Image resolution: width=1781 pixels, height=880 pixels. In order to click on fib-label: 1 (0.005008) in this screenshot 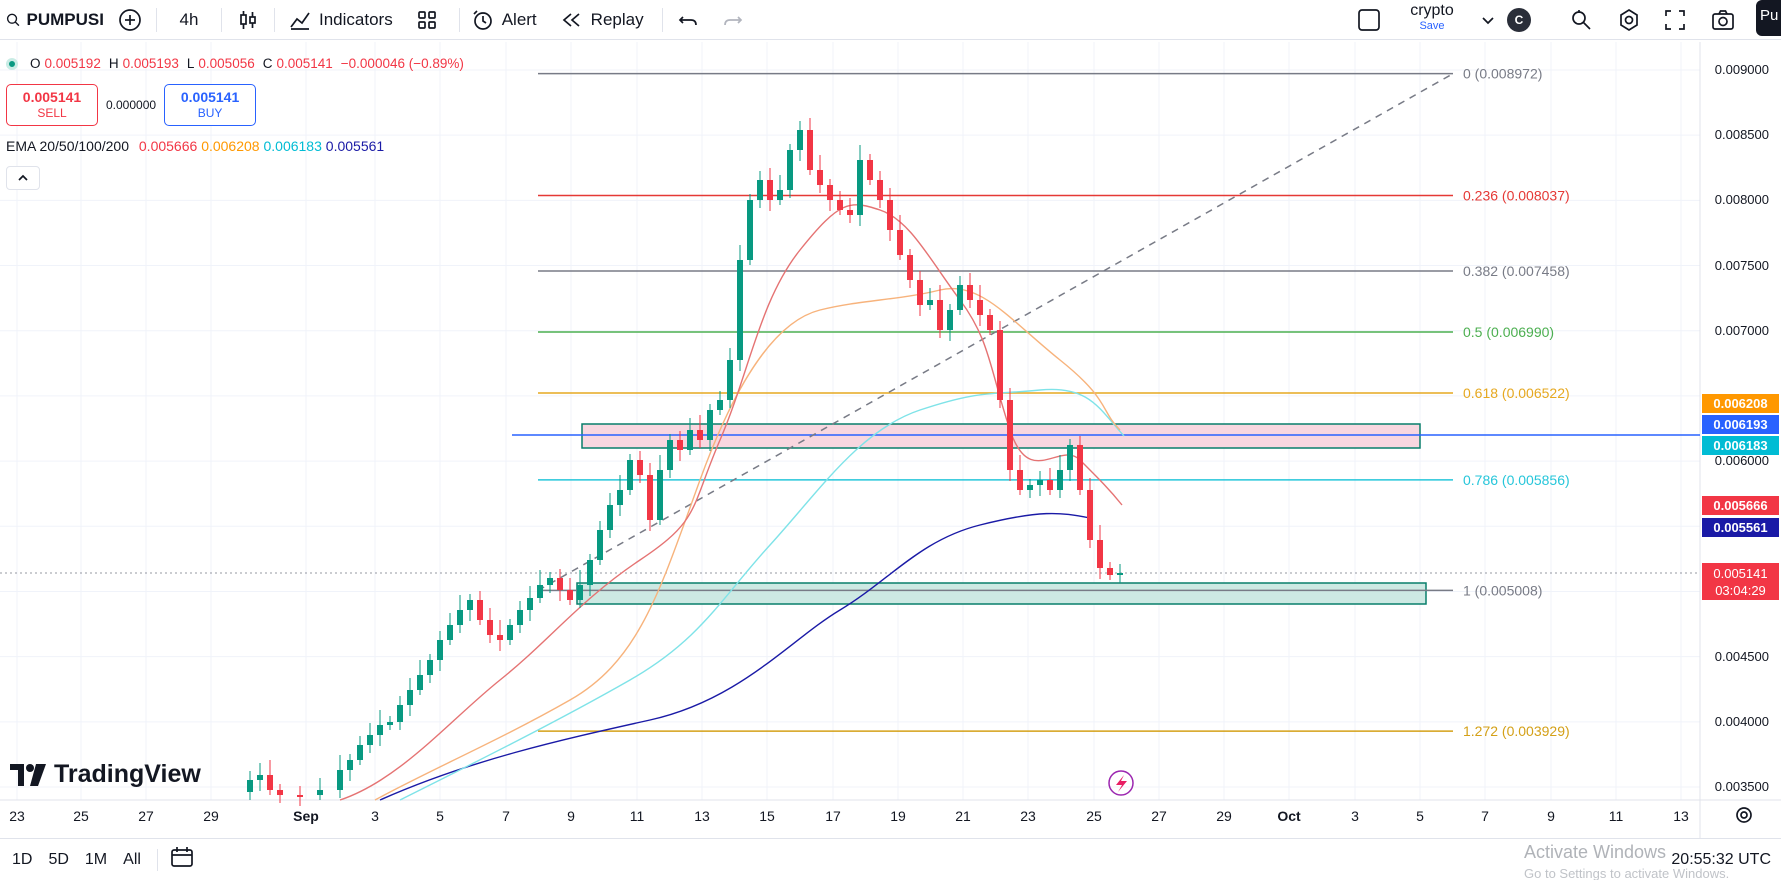, I will do `click(1502, 590)`.